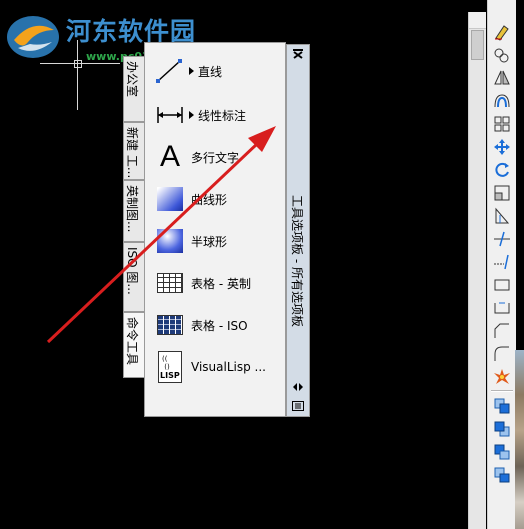  What do you see at coordinates (170, 241) in the screenshot?
I see `hemisphere-gradient-icon` at bounding box center [170, 241].